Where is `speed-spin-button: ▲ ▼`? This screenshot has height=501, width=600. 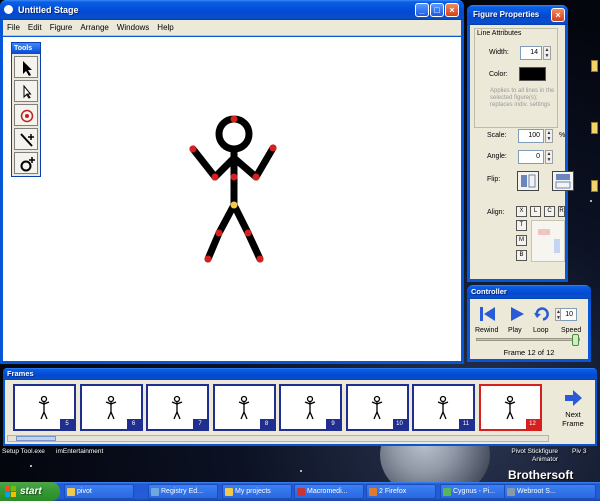
speed-spin-button: ▲ ▼ is located at coordinates (558, 314).